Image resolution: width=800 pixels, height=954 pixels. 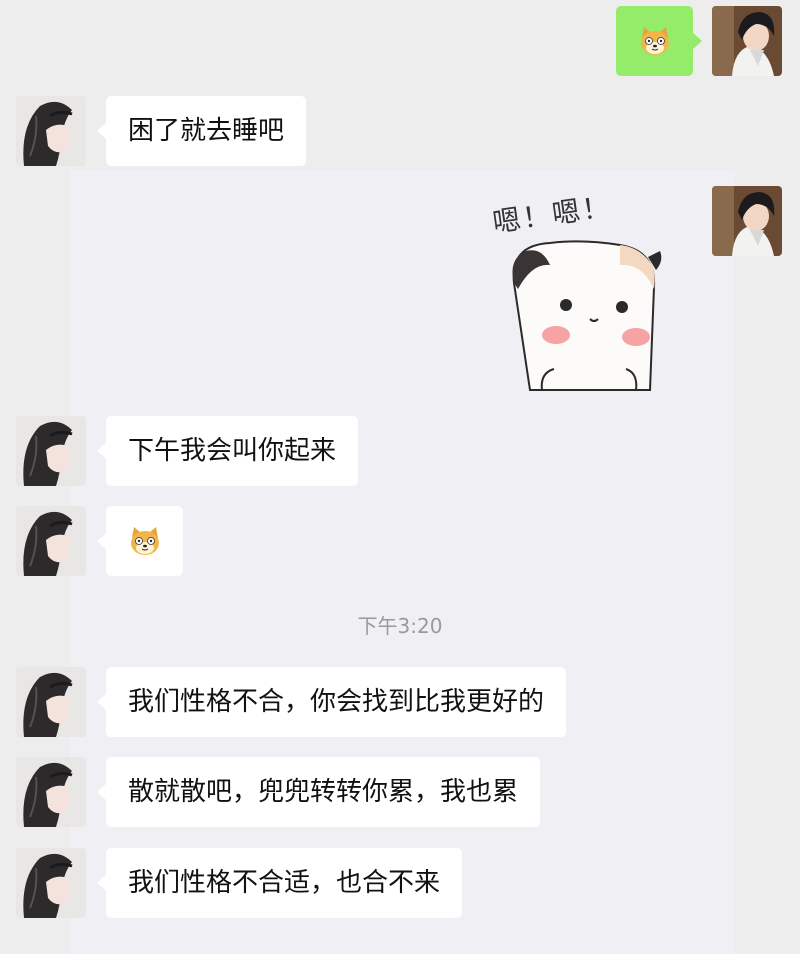 I want to click on message-timestamp: 下午3:20, so click(x=400, y=626).